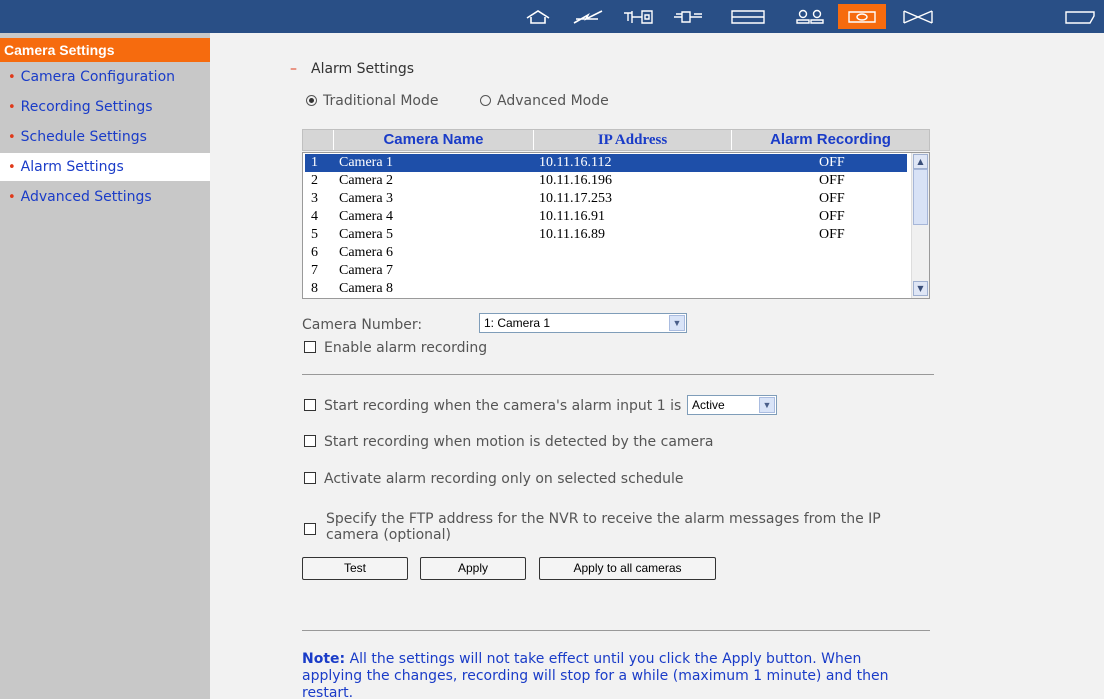  Describe the element at coordinates (862, 16) in the screenshot. I see `camera-icon` at that location.